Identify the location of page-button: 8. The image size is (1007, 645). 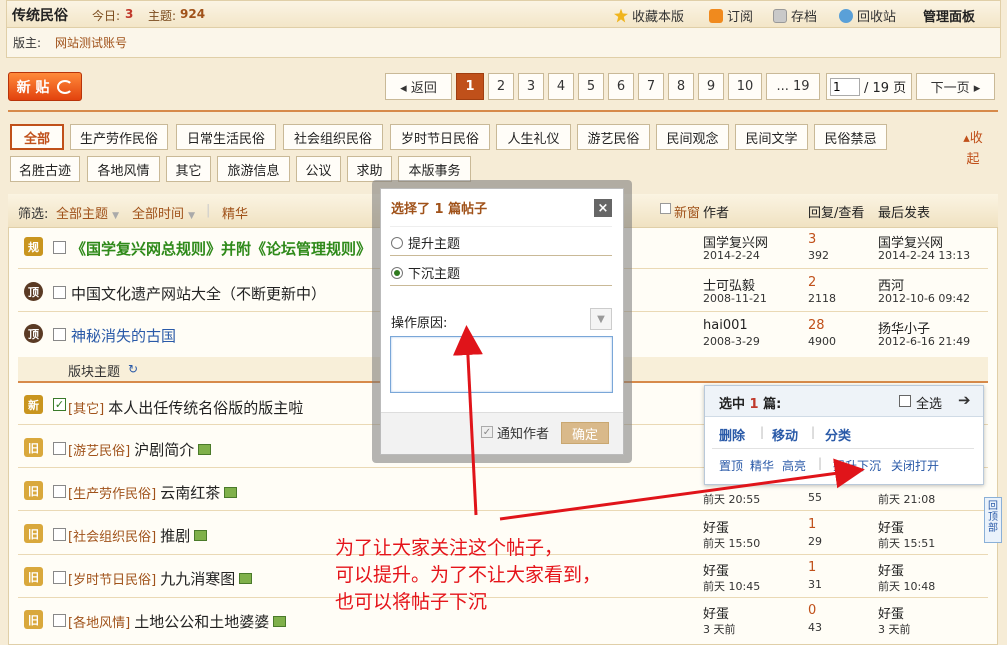
(681, 86).